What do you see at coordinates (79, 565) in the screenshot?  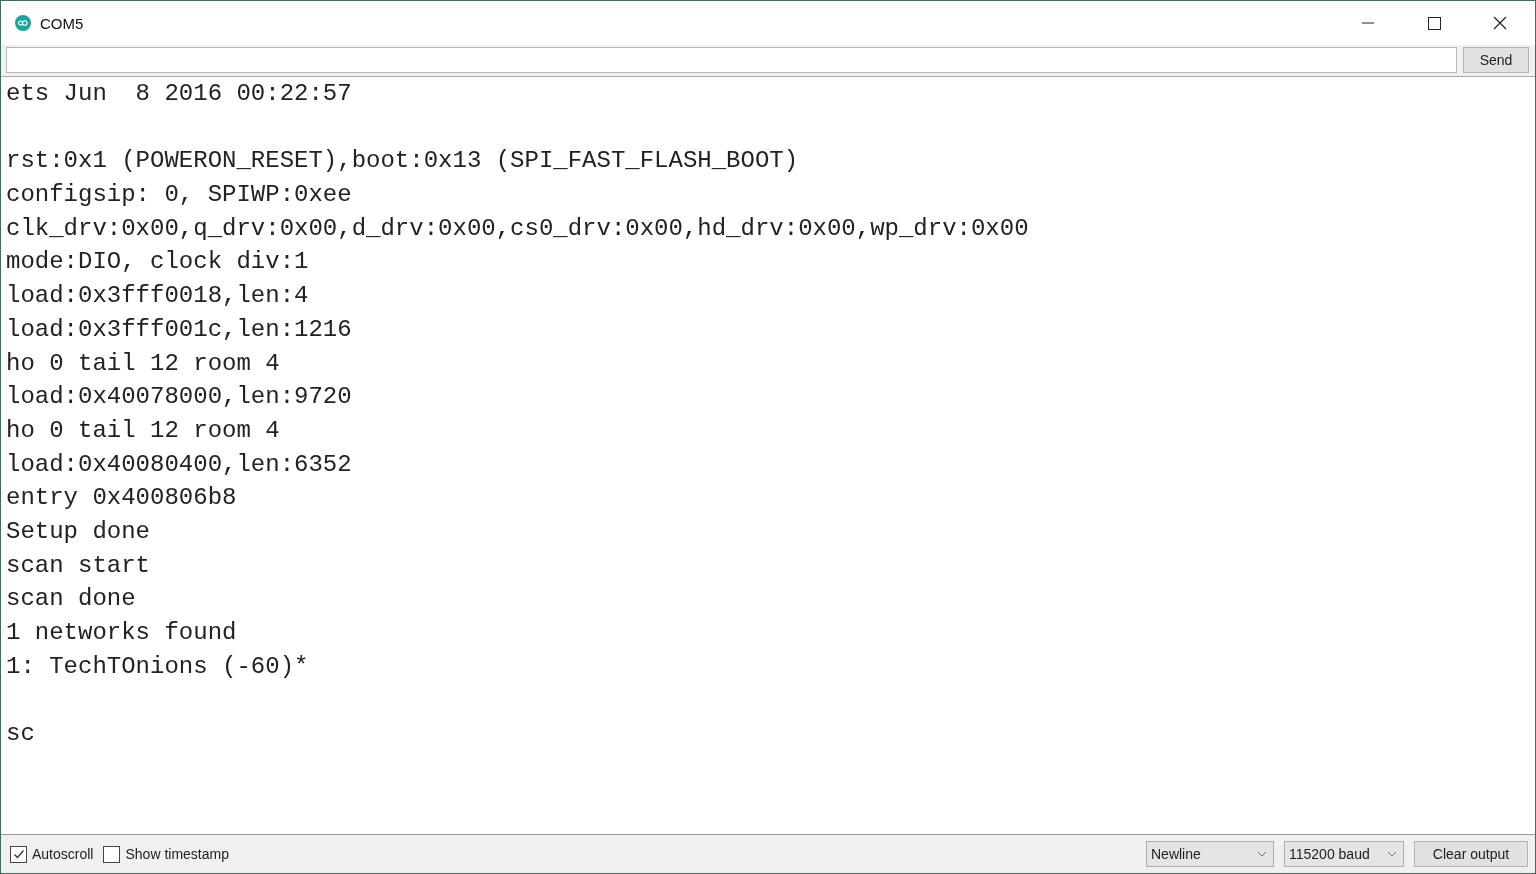 I see `output-line: scan start` at bounding box center [79, 565].